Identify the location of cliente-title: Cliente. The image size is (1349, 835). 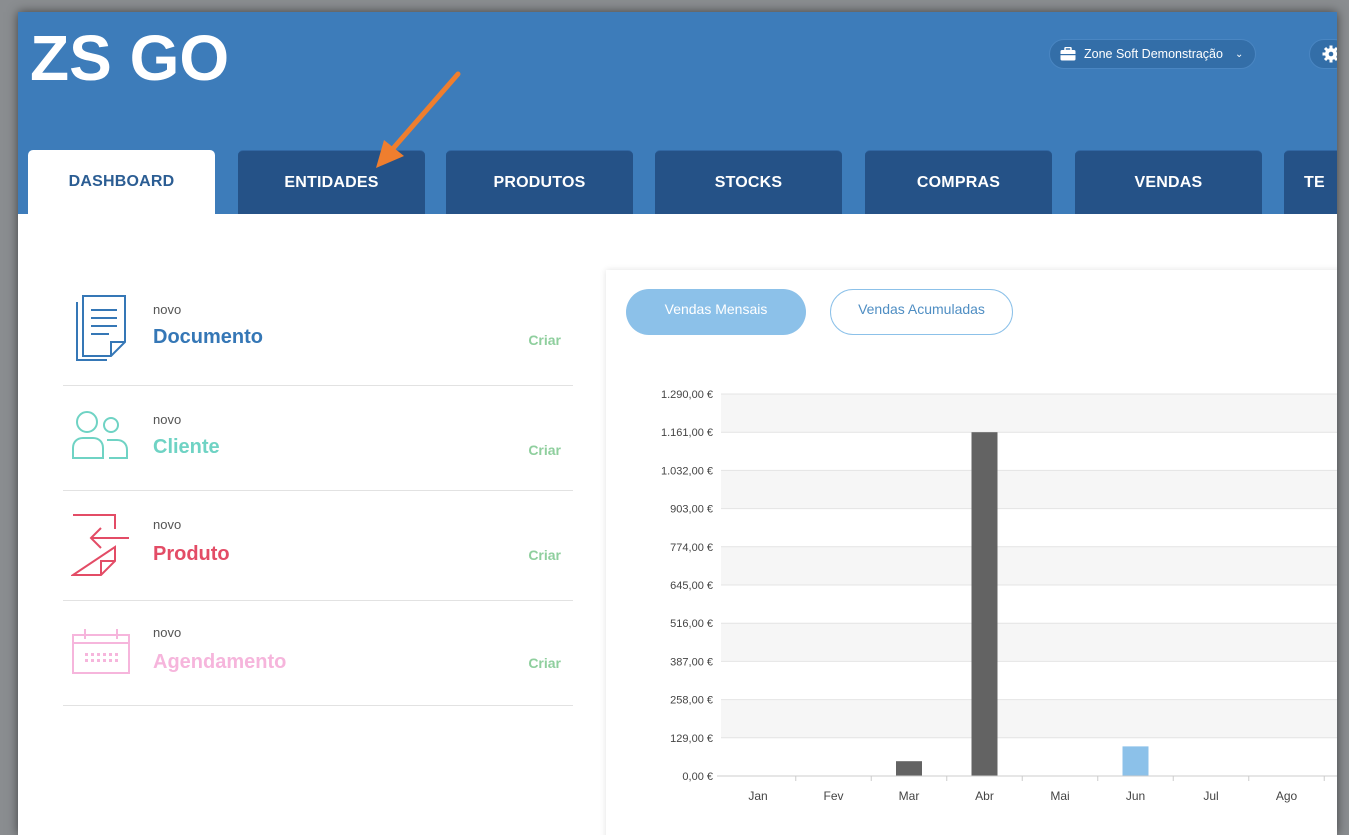
(186, 447).